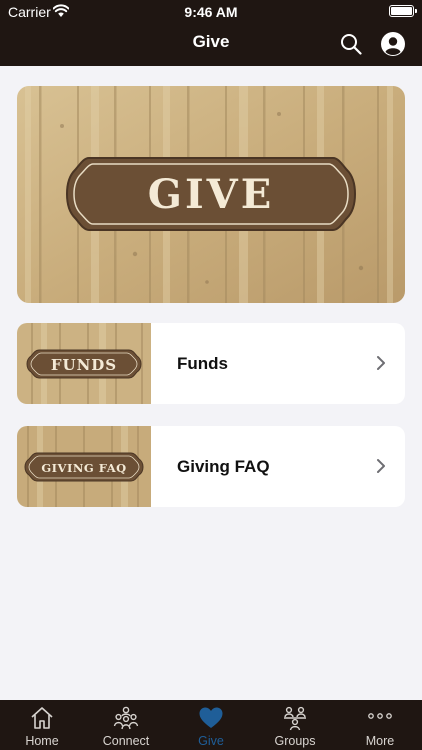 Image resolution: width=422 pixels, height=750 pixels. I want to click on tab-give: Give, so click(211, 725).